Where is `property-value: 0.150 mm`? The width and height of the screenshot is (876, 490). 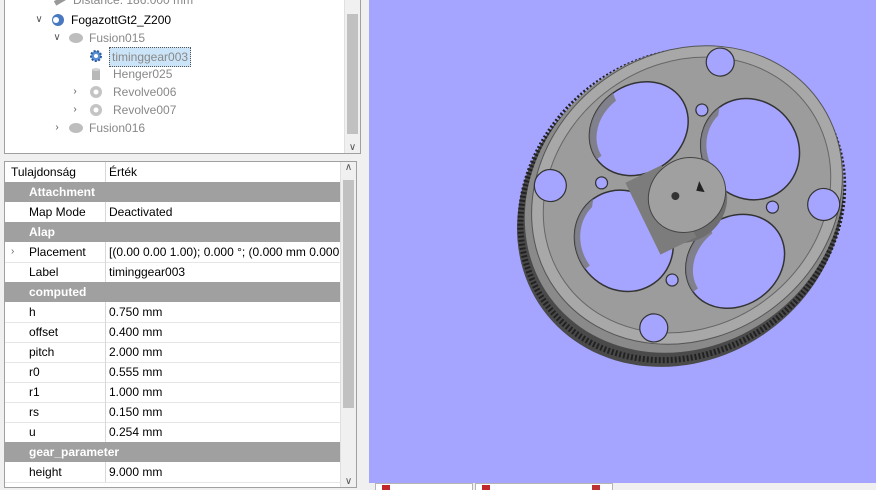
property-value: 0.150 mm is located at coordinates (225, 412).